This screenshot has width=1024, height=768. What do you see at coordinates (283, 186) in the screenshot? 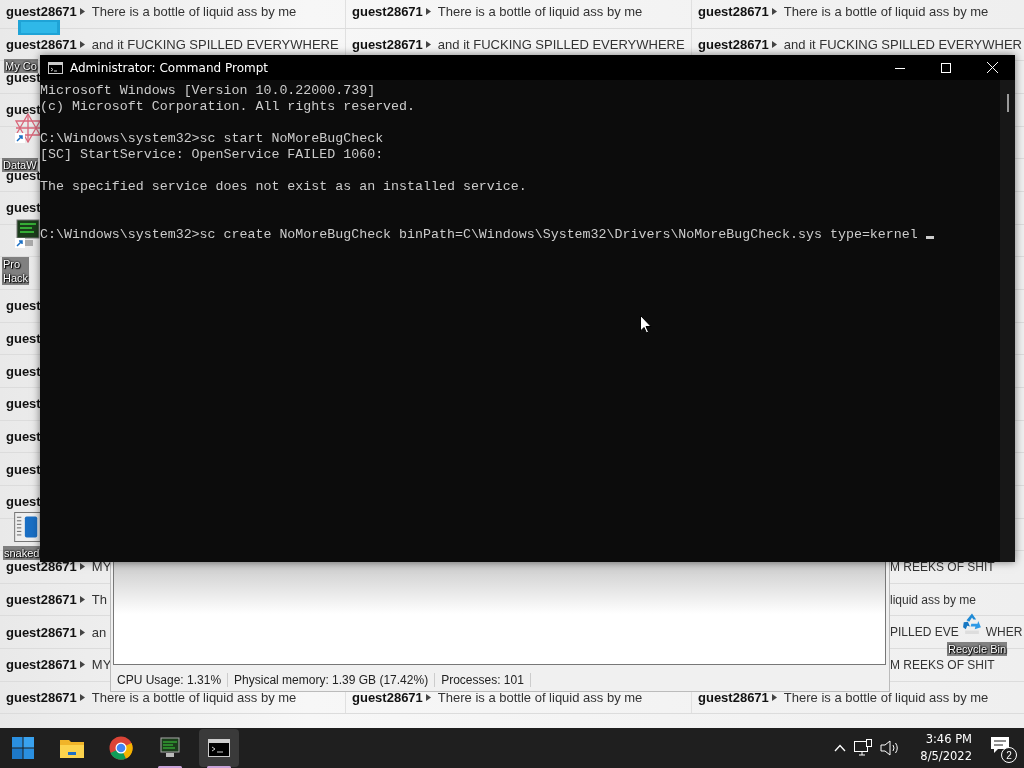
I see `console-line: The specified service does not exist as an installed service.` at bounding box center [283, 186].